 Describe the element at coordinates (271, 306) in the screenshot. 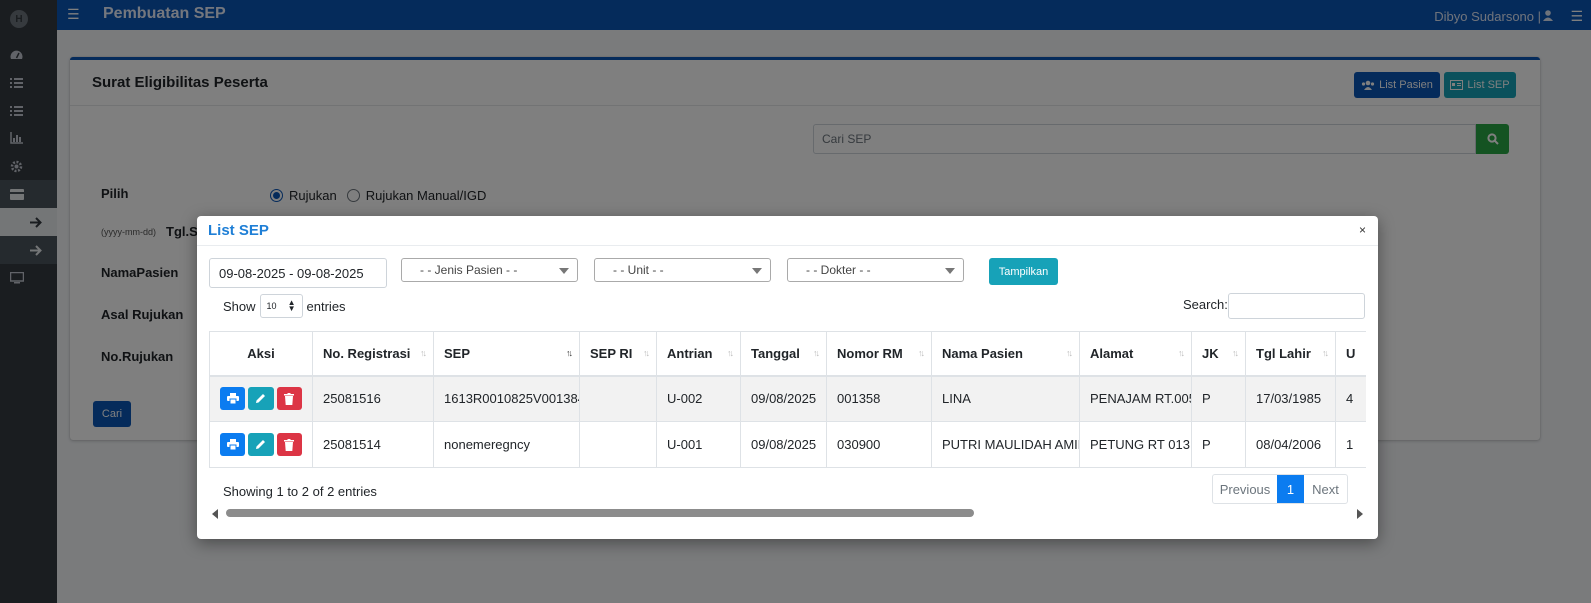

I see `entries-value: 10` at that location.